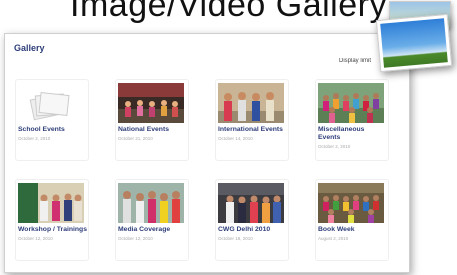  What do you see at coordinates (353, 234) in the screenshot?
I see `gallery-item-title: Book Week August 2, 2010` at bounding box center [353, 234].